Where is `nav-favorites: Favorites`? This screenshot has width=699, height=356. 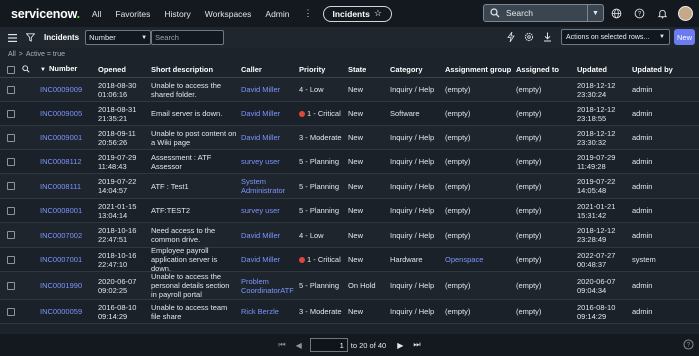
nav-favorites: Favorites is located at coordinates (132, 14).